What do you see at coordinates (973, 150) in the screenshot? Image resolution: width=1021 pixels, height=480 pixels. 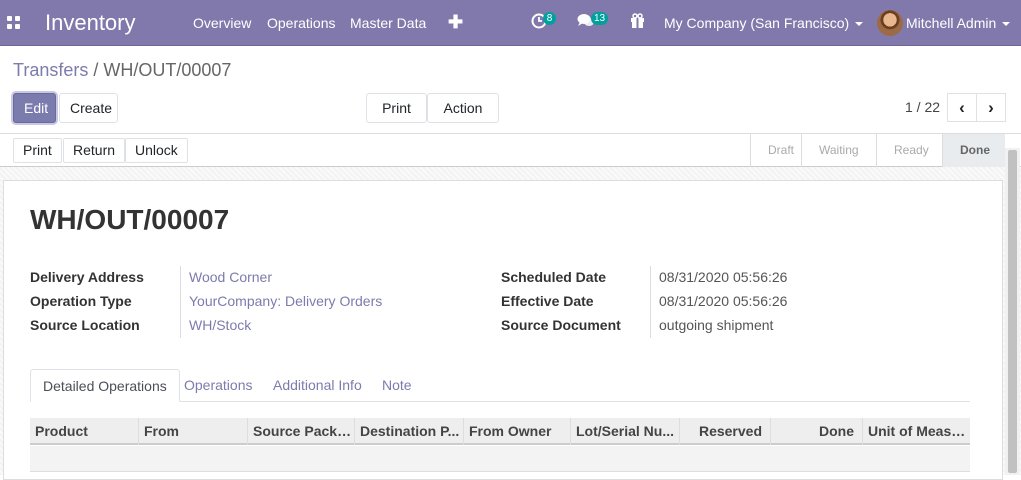 I see `stage-done: Done` at bounding box center [973, 150].